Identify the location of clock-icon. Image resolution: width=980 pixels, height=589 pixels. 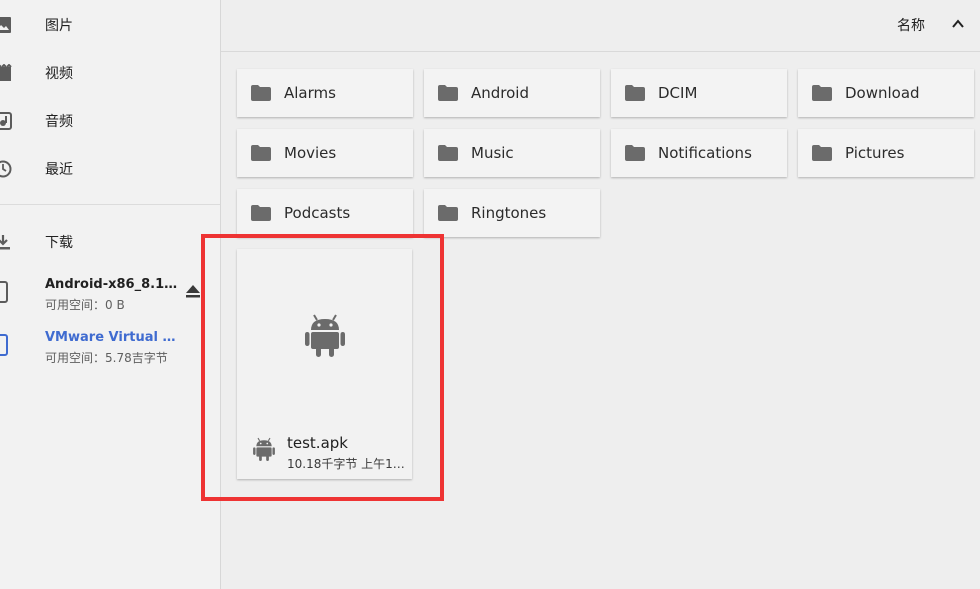
(6, 169).